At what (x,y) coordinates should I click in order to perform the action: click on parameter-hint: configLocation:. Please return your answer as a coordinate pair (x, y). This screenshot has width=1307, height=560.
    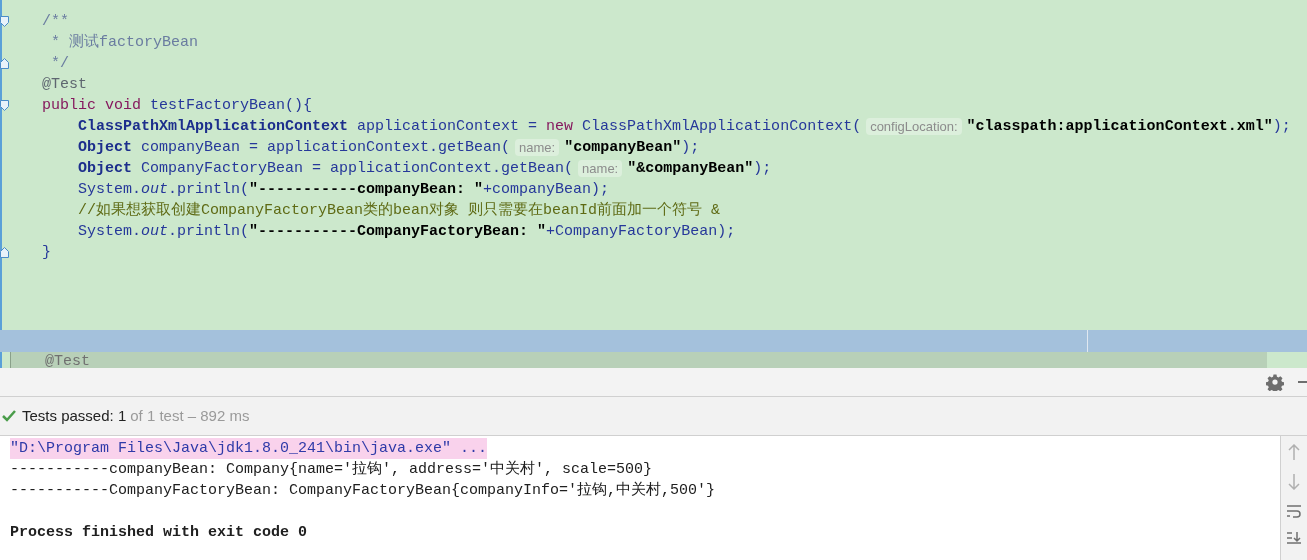
    Looking at the image, I should click on (914, 126).